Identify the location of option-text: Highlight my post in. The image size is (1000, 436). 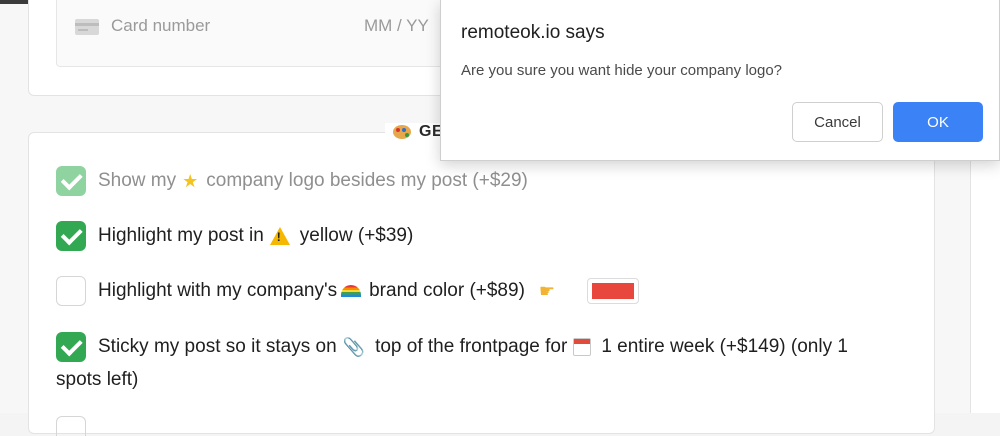
(181, 235).